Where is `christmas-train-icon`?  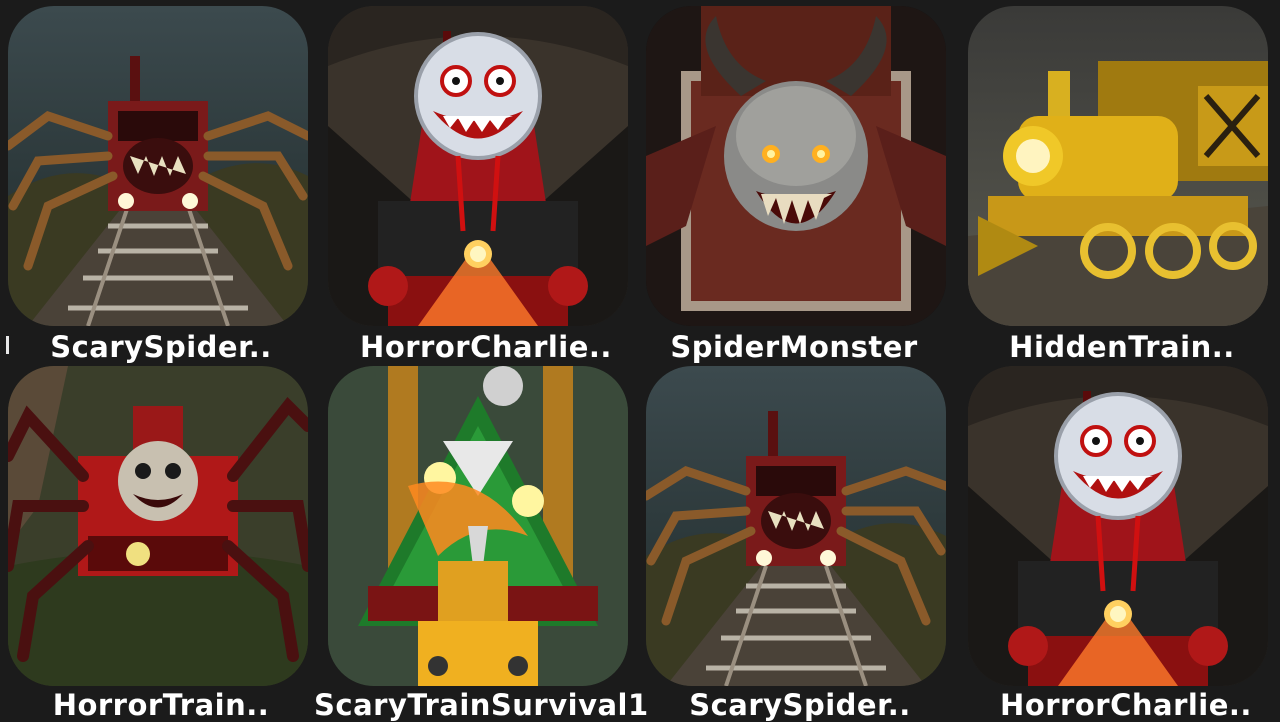
christmas-train-icon is located at coordinates (478, 526).